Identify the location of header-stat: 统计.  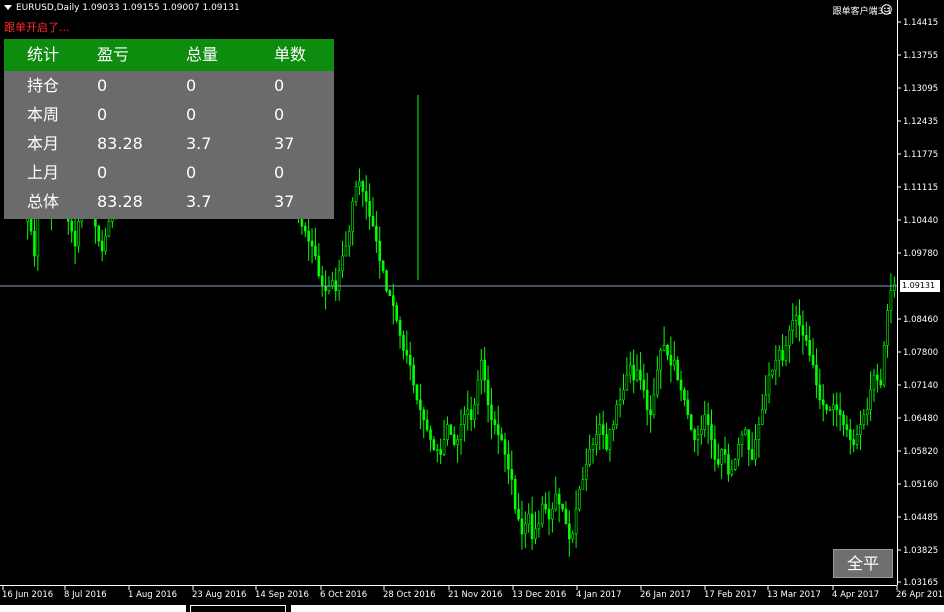
(43, 54).